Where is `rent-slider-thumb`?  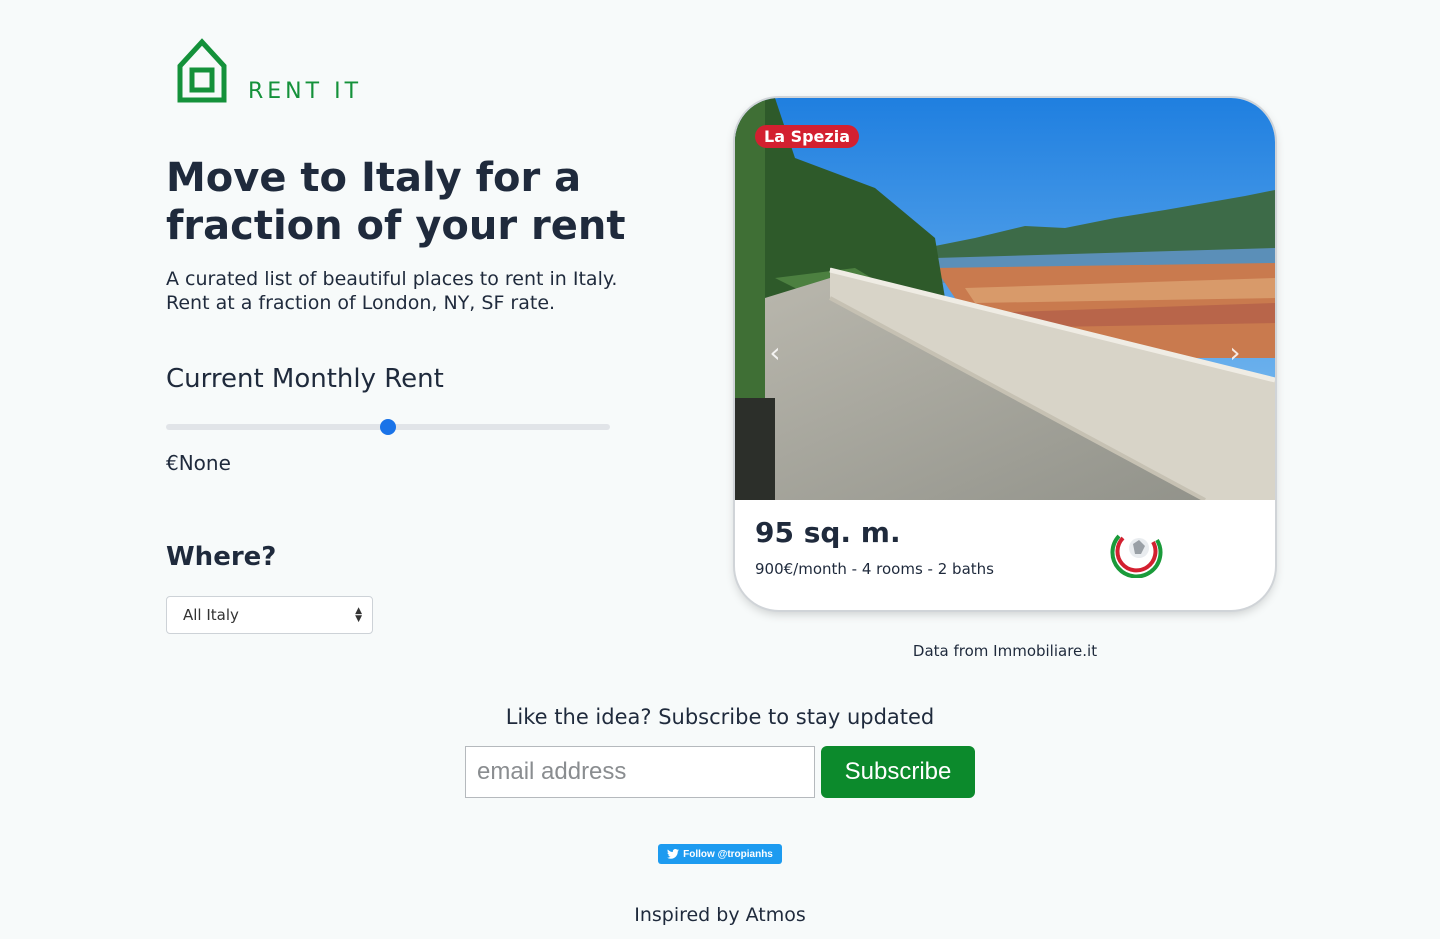 rent-slider-thumb is located at coordinates (388, 427).